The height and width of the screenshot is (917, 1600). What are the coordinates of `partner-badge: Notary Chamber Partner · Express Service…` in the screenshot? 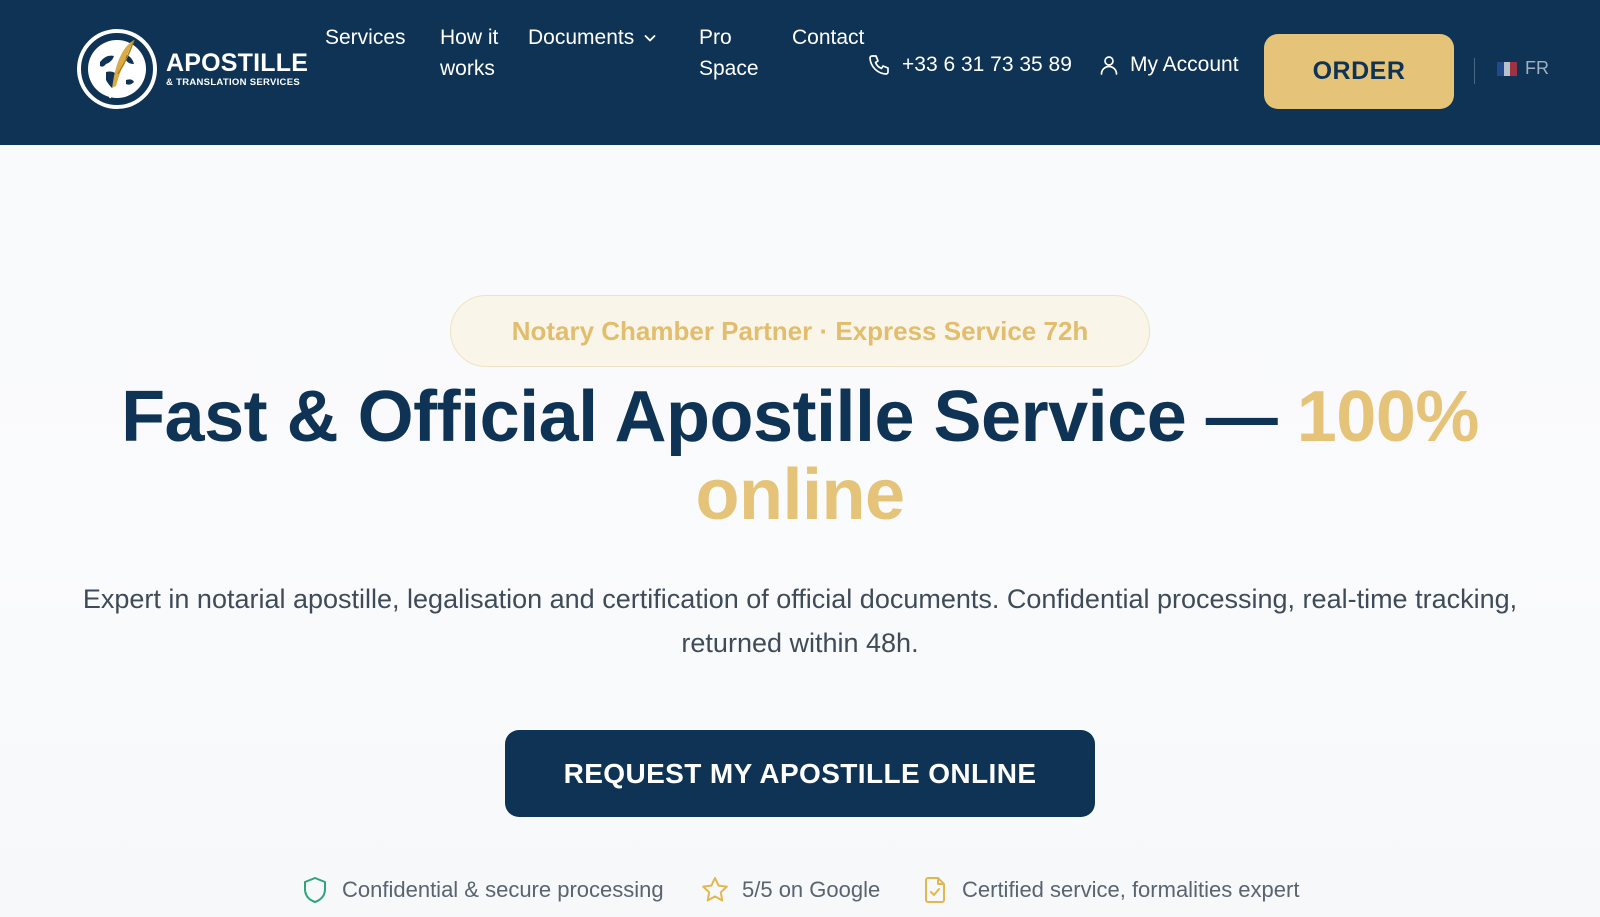 It's located at (800, 331).